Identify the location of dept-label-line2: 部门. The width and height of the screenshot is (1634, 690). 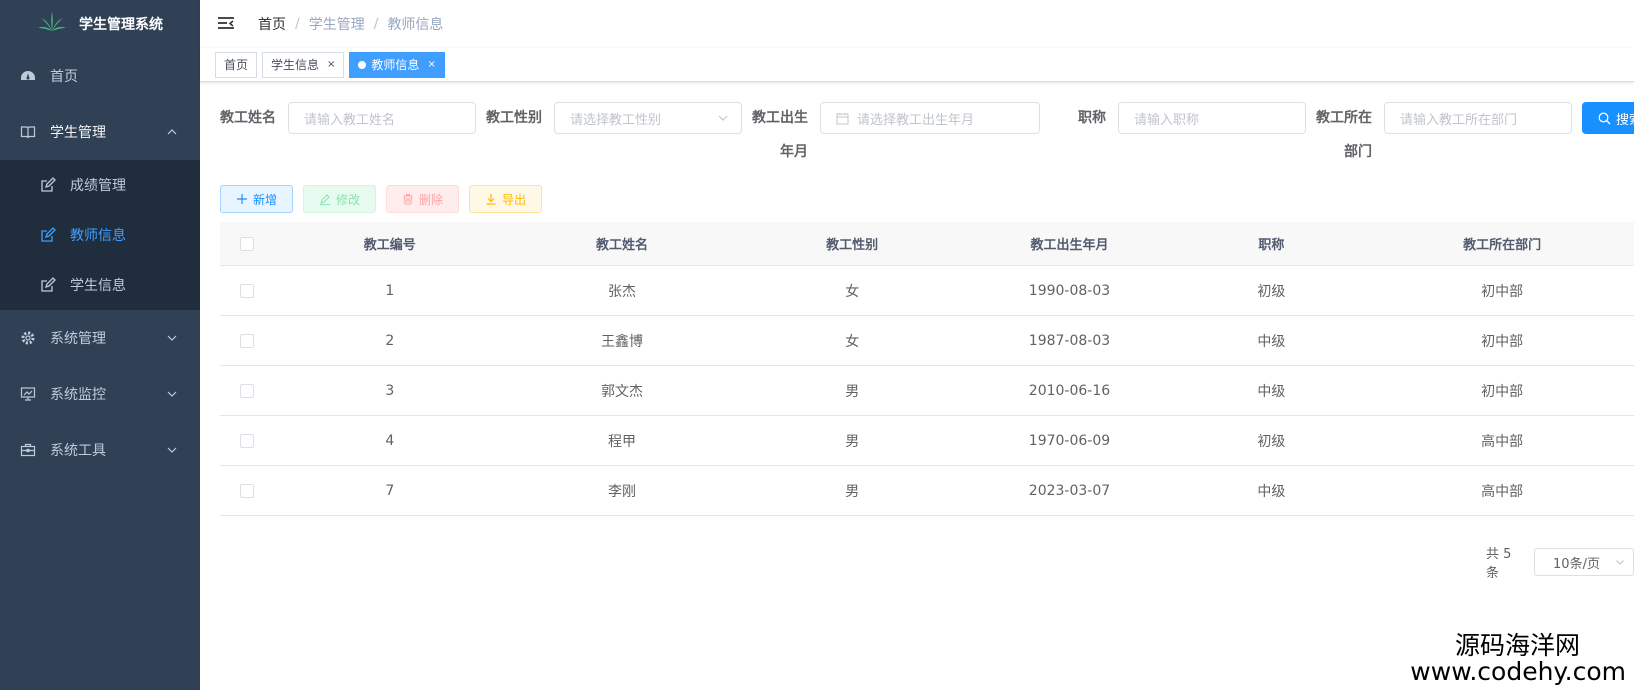
(1358, 152).